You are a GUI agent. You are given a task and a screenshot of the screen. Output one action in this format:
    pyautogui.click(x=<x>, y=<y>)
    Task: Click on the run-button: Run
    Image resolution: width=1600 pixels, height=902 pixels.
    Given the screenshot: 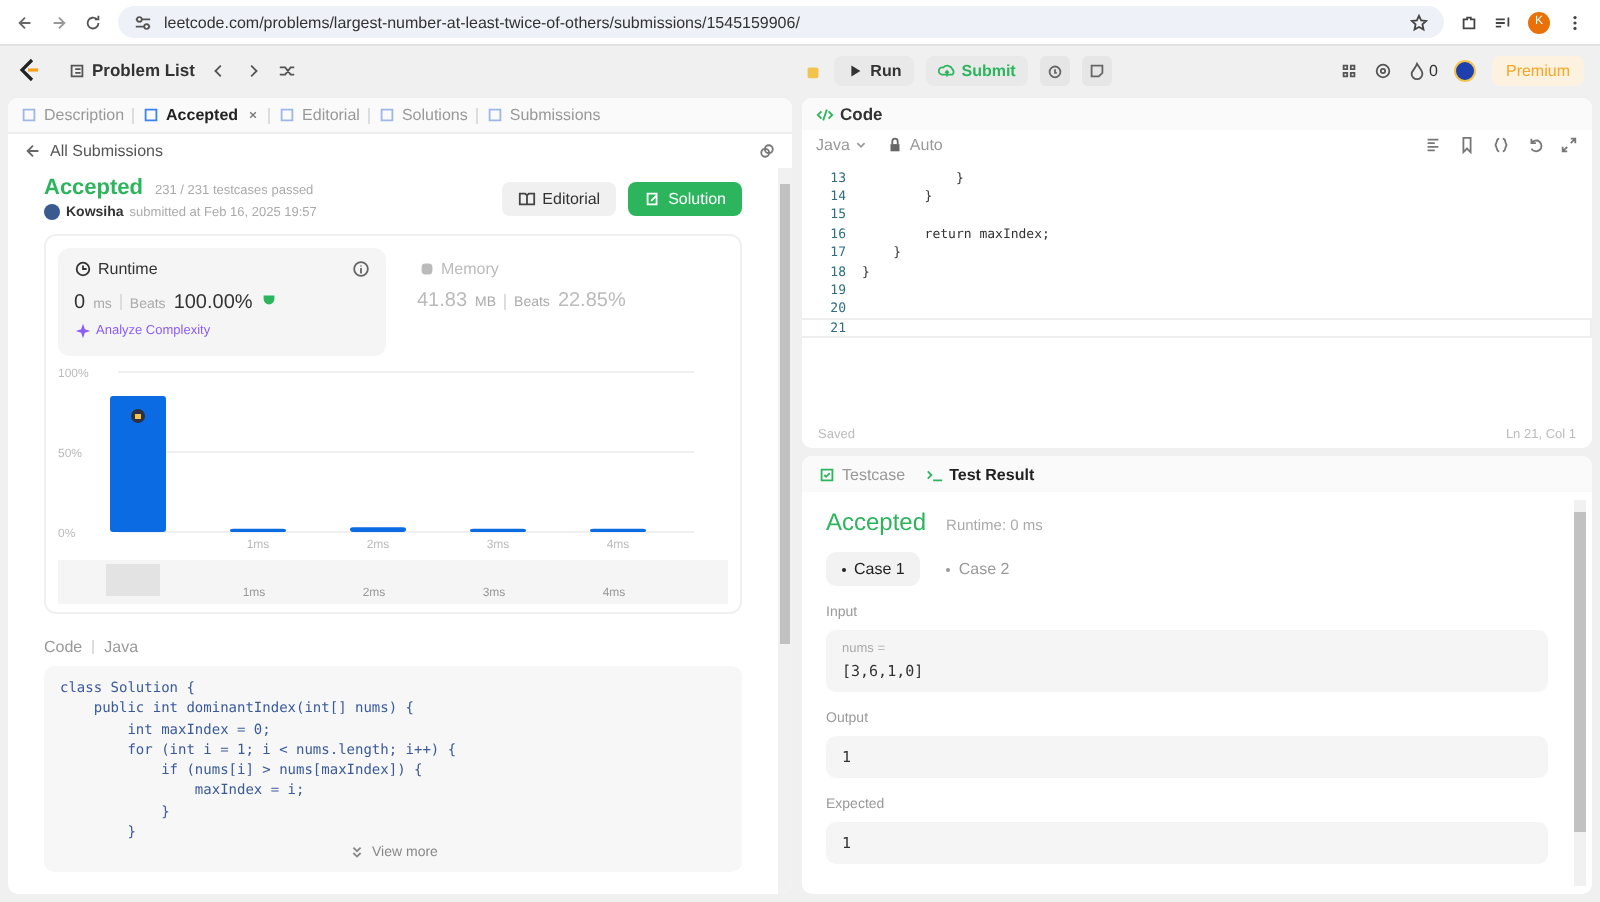 What is the action you would take?
    pyautogui.click(x=874, y=70)
    